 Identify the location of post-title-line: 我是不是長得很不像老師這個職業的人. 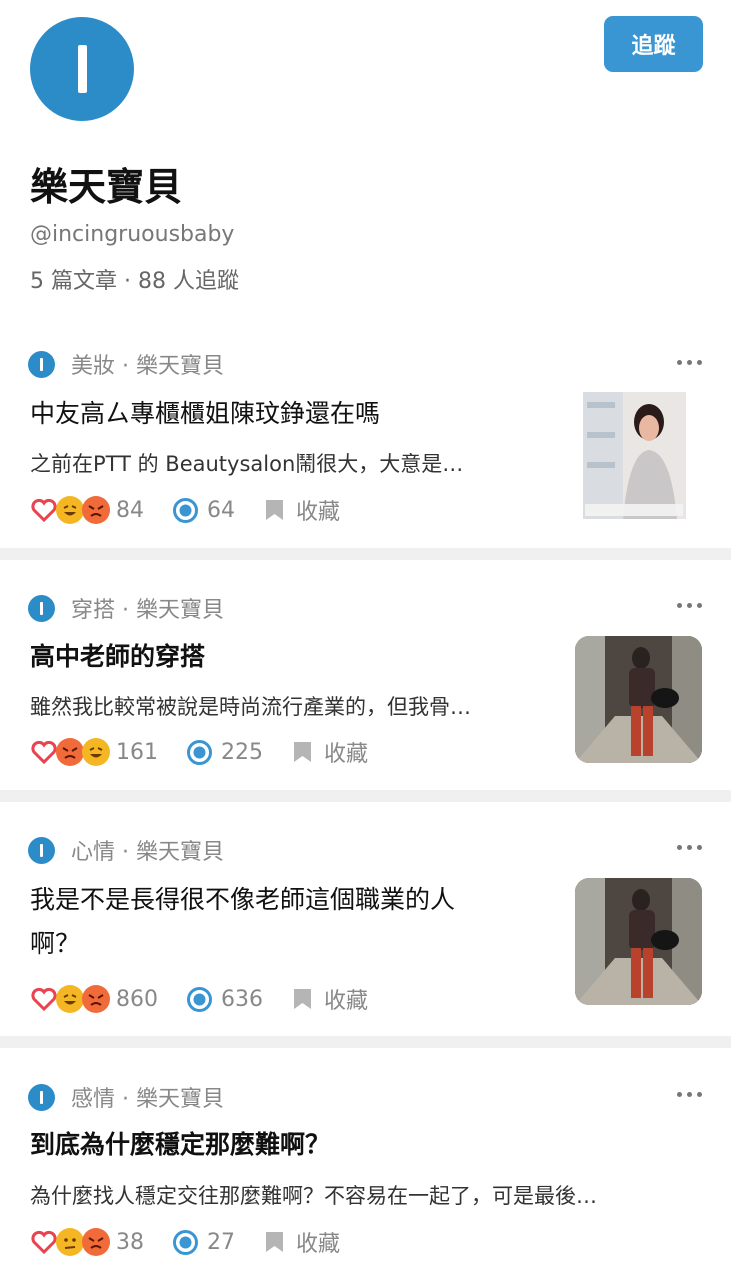
(243, 899).